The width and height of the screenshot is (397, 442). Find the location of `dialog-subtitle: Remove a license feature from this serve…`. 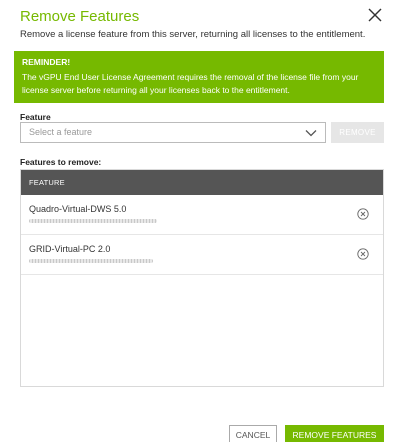

dialog-subtitle: Remove a license feature from this serve… is located at coordinates (193, 34).